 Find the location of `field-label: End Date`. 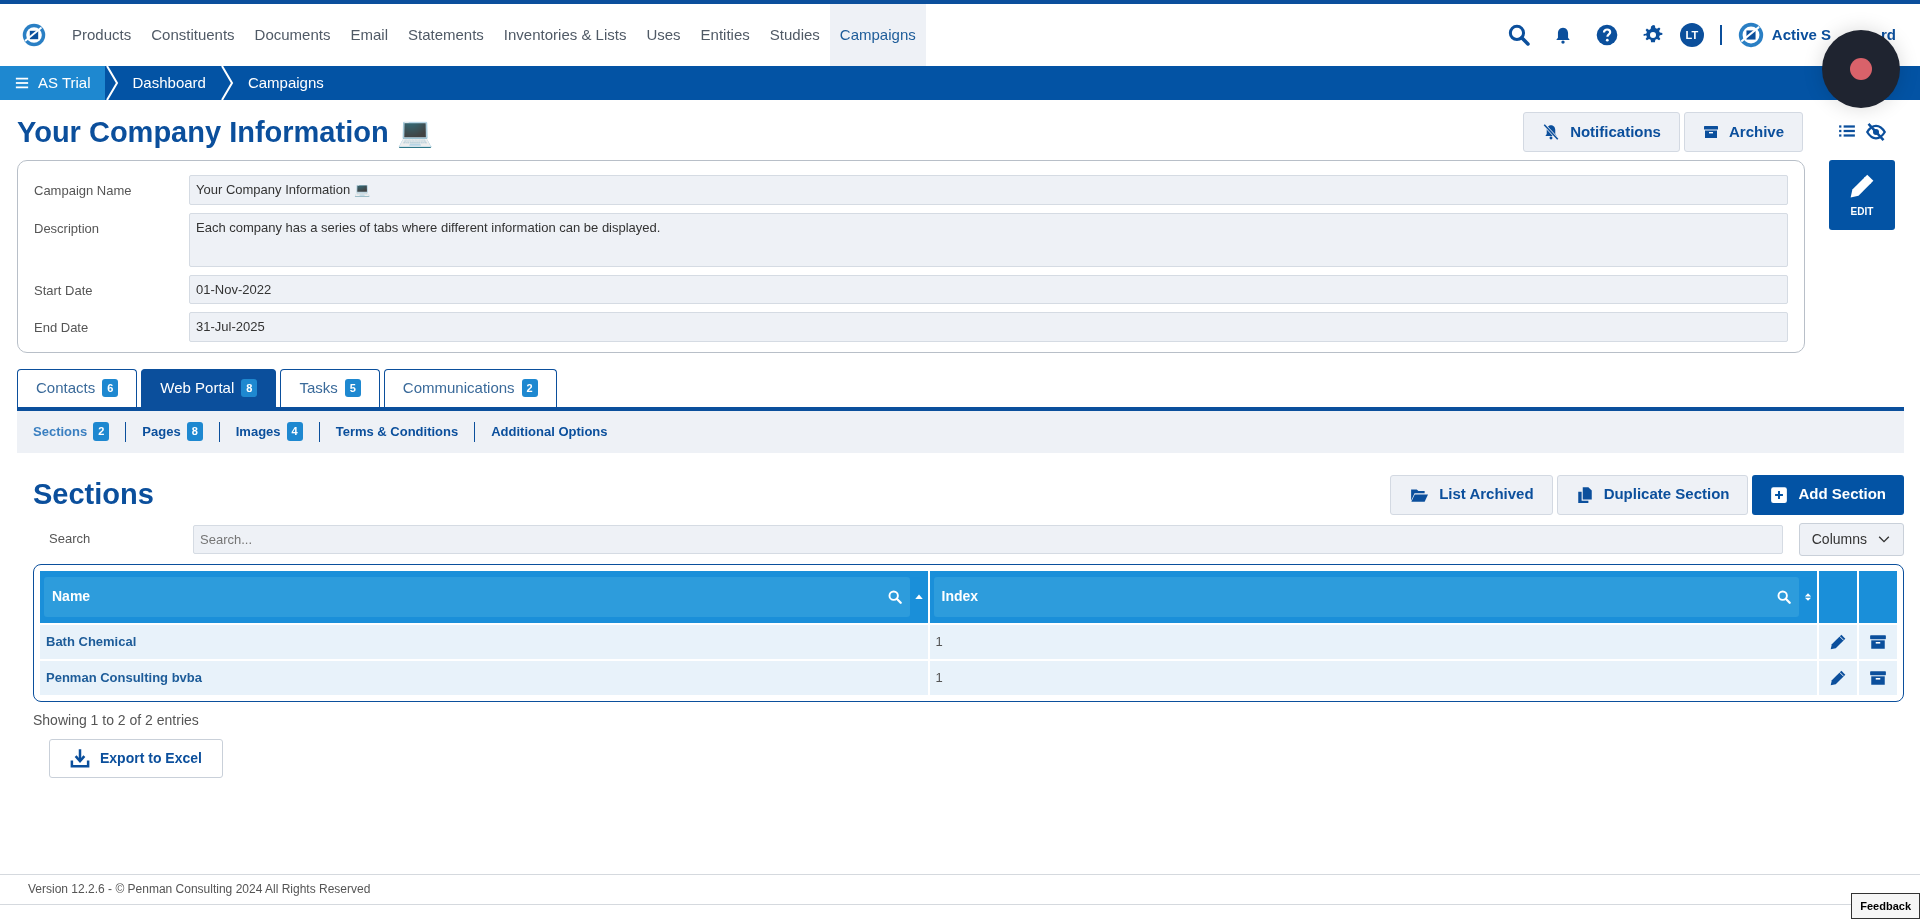

field-label: End Date is located at coordinates (62, 328).